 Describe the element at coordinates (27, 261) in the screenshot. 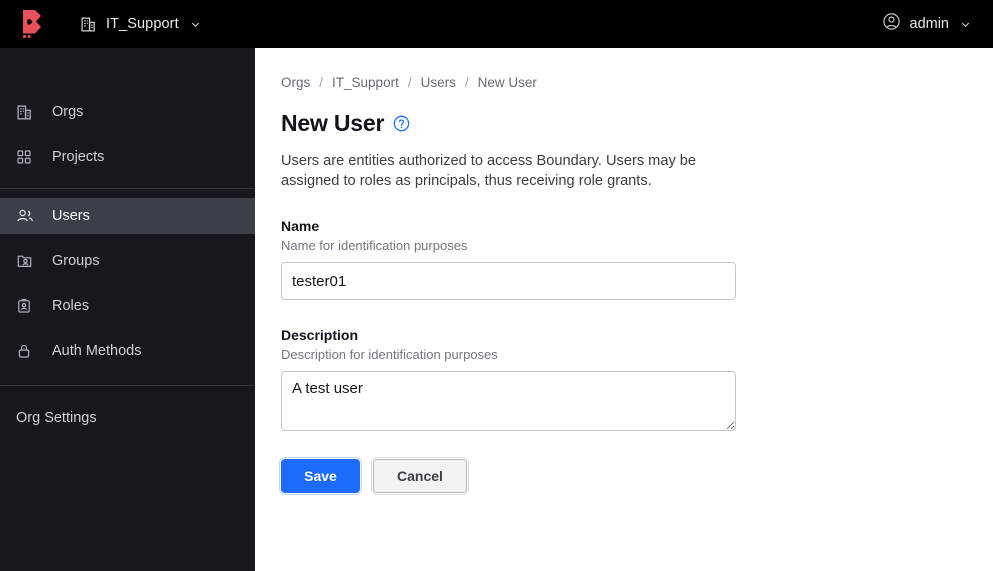

I see `folder-users-icon` at that location.